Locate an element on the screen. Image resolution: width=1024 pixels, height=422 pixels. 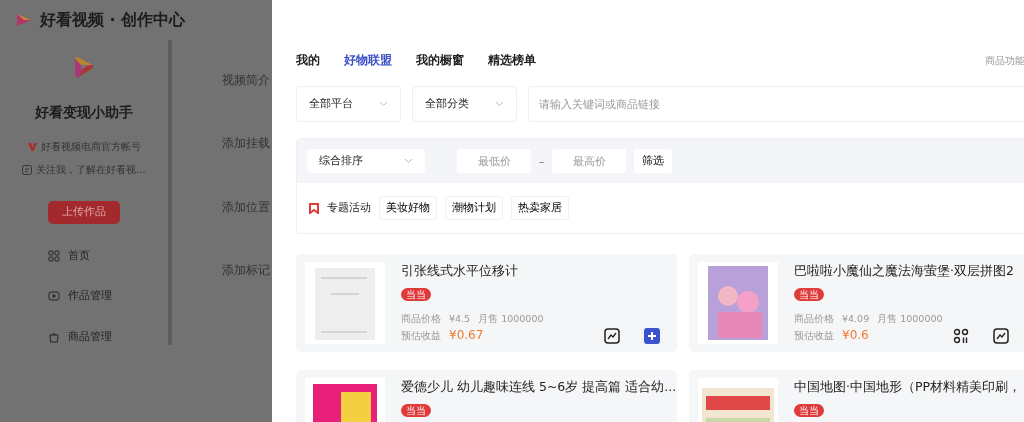
topic-tag: 热卖家居 is located at coordinates (540, 208).